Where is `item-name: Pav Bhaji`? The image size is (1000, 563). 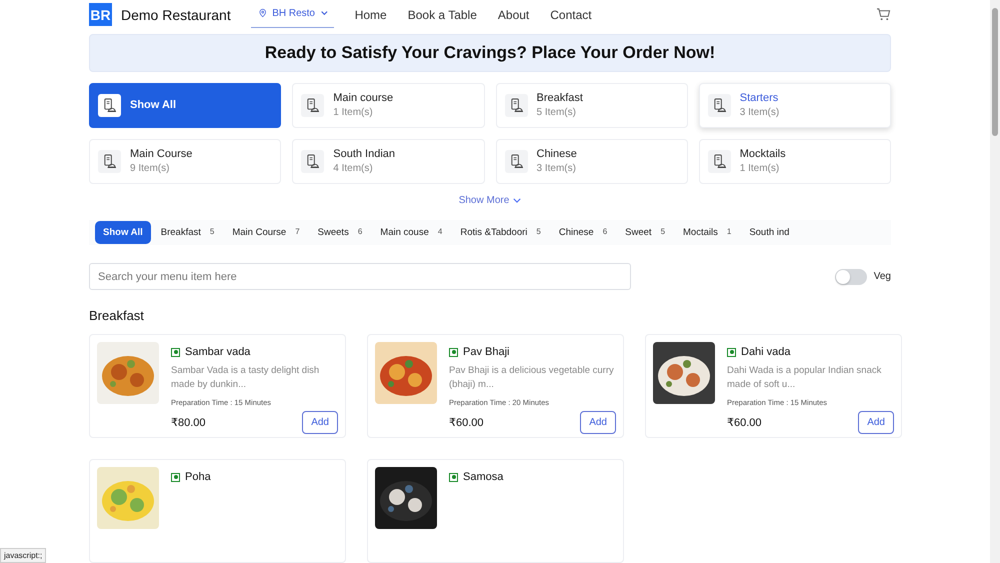 item-name: Pav Bhaji is located at coordinates (486, 352).